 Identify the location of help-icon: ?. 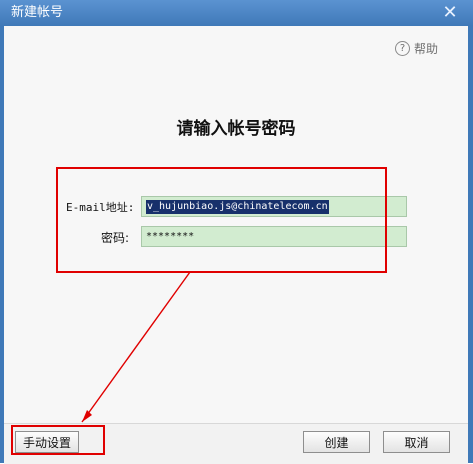
(402, 48).